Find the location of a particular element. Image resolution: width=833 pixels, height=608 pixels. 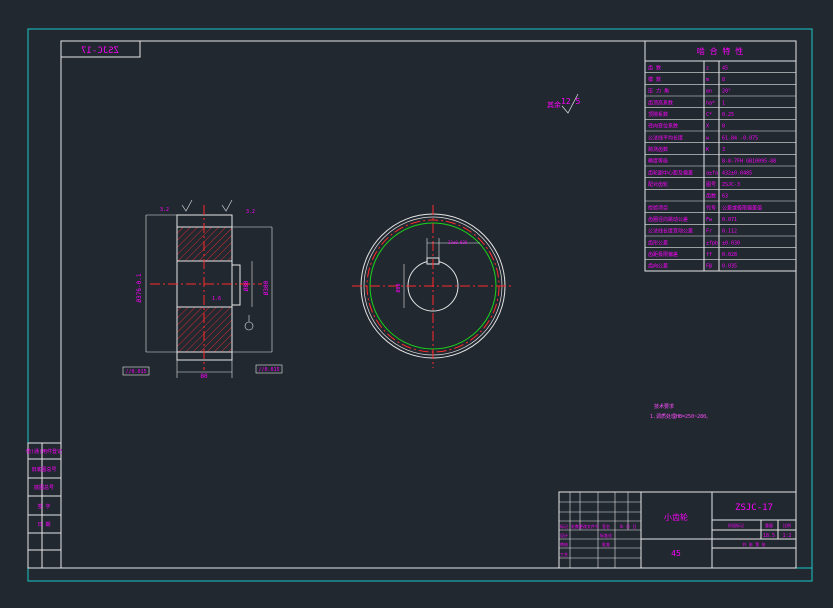

table-cell-value: ±0.030 is located at coordinates (731, 243).